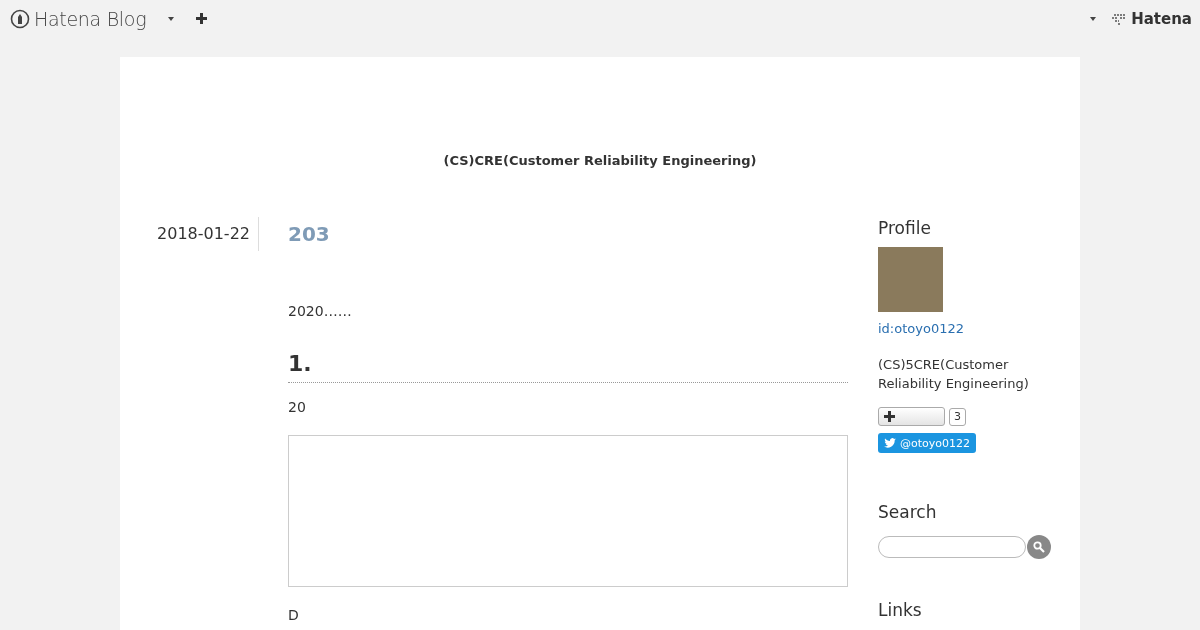 This screenshot has width=1200, height=630. I want to click on sidebar-heading: Search, so click(908, 512).